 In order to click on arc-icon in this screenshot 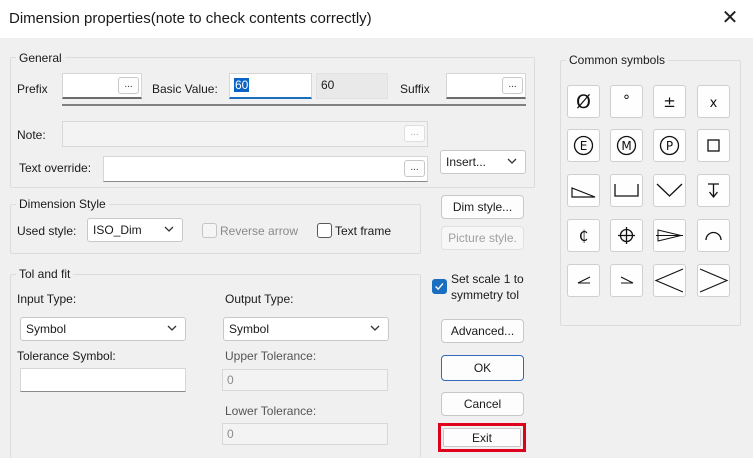, I will do `click(713, 235)`.